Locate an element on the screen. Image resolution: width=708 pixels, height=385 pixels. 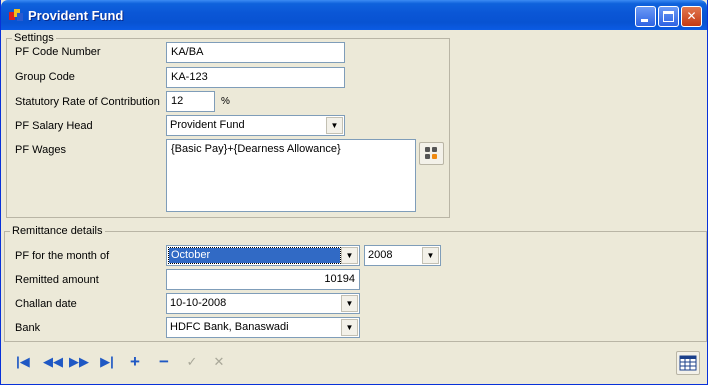
pf-code-input: KA/BA is located at coordinates (255, 52).